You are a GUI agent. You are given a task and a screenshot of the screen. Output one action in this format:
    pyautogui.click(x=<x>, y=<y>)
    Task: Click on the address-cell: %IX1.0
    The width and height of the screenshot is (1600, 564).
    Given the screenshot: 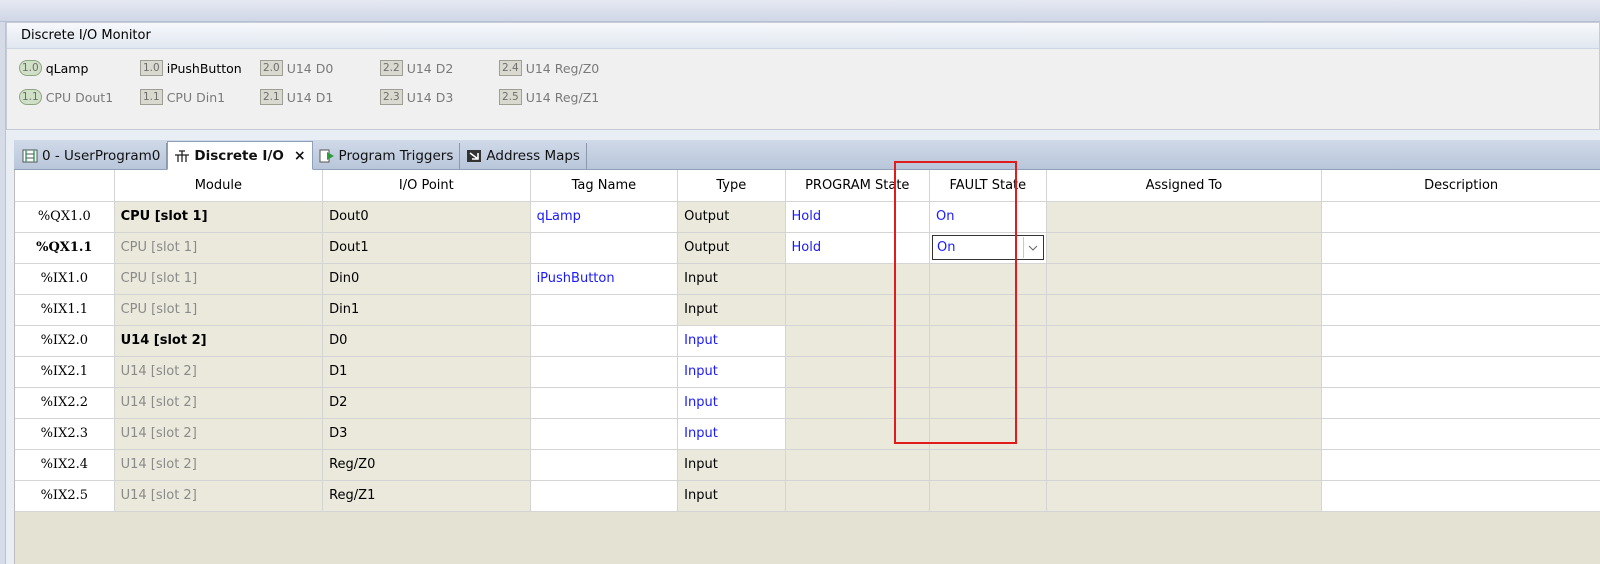 What is the action you would take?
    pyautogui.click(x=65, y=279)
    